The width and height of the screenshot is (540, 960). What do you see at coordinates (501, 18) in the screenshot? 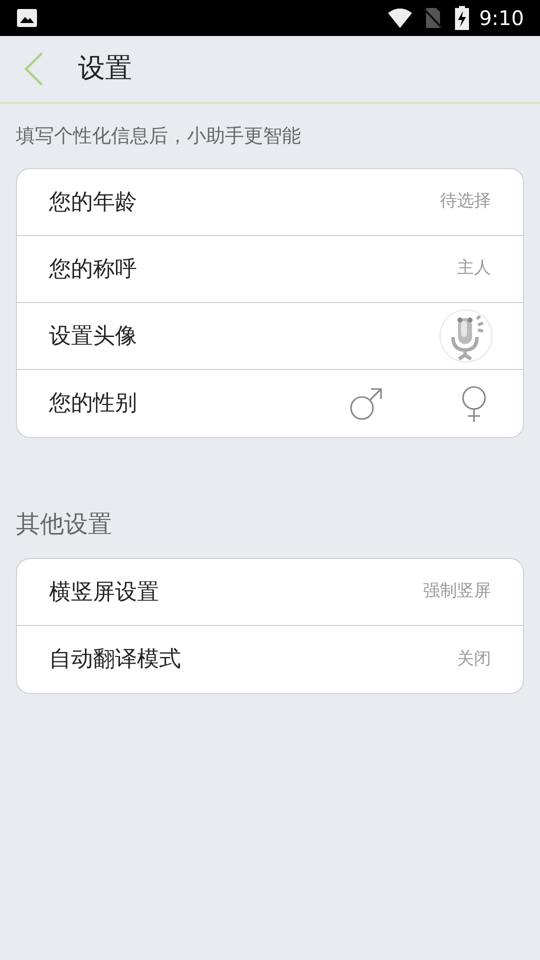
I see `clock: 9:10` at bounding box center [501, 18].